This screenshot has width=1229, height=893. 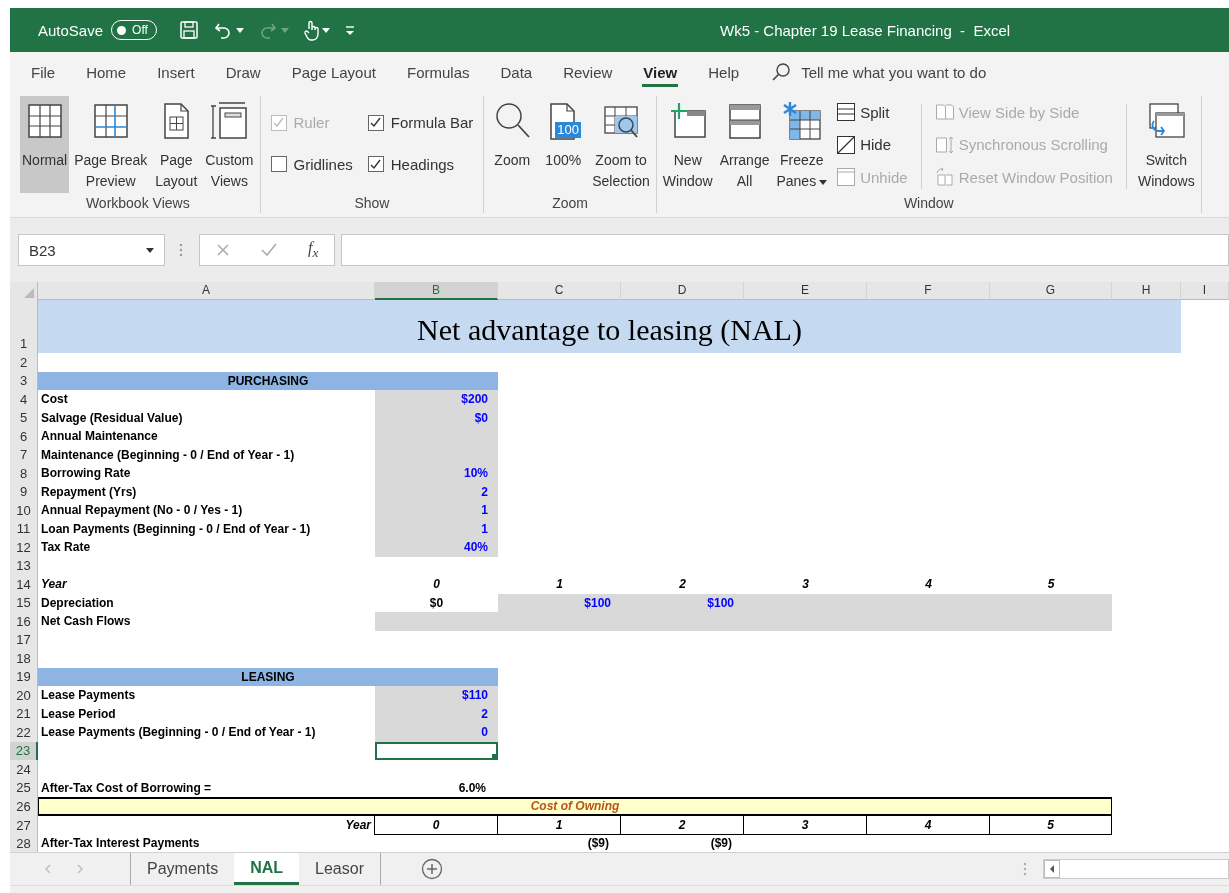 I want to click on ribbon-button: Hide, so click(x=872, y=144).